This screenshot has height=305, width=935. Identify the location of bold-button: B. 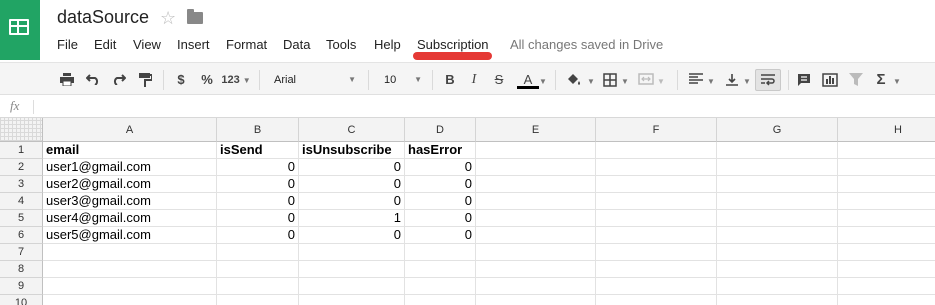
(450, 80).